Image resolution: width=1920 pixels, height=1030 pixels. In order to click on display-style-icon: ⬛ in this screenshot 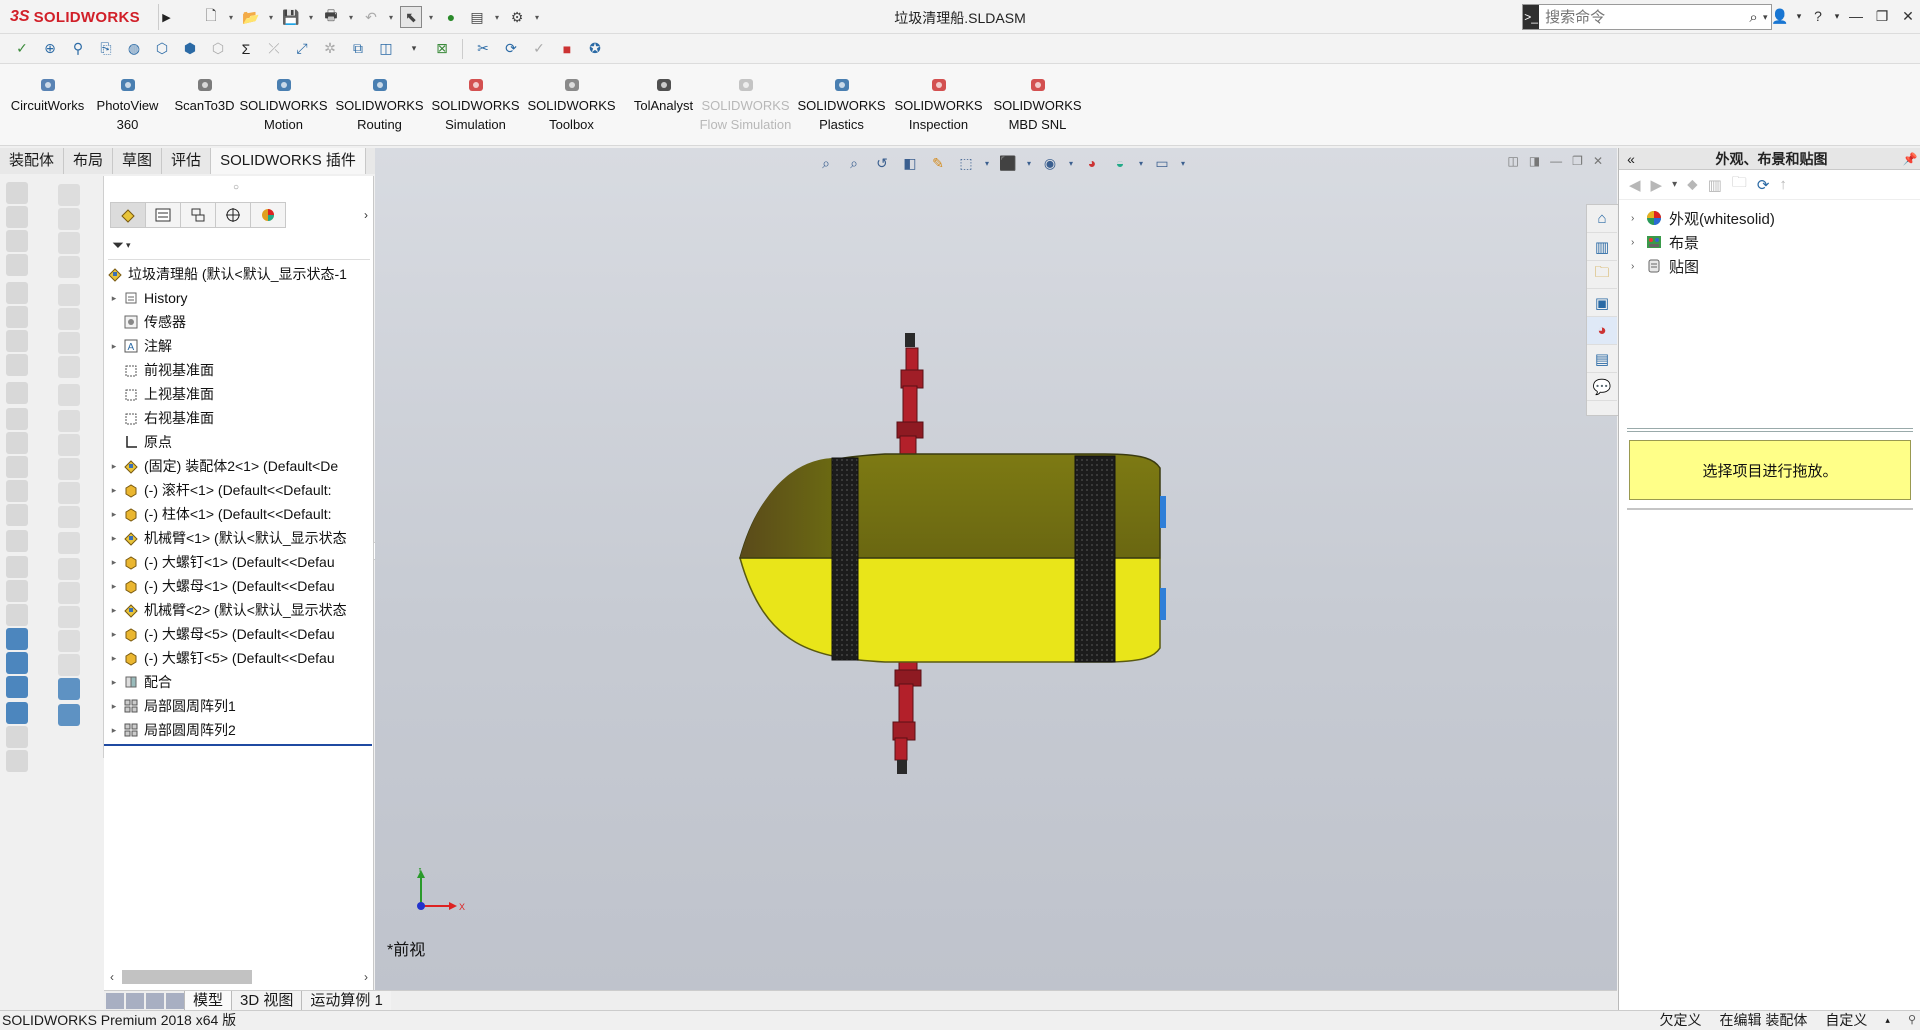, I will do `click(1008, 163)`.